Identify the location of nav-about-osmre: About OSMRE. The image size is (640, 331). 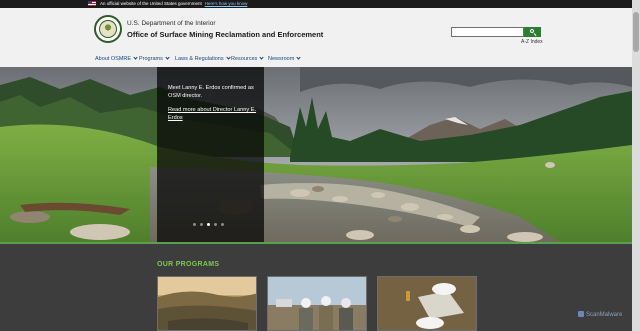
(116, 58).